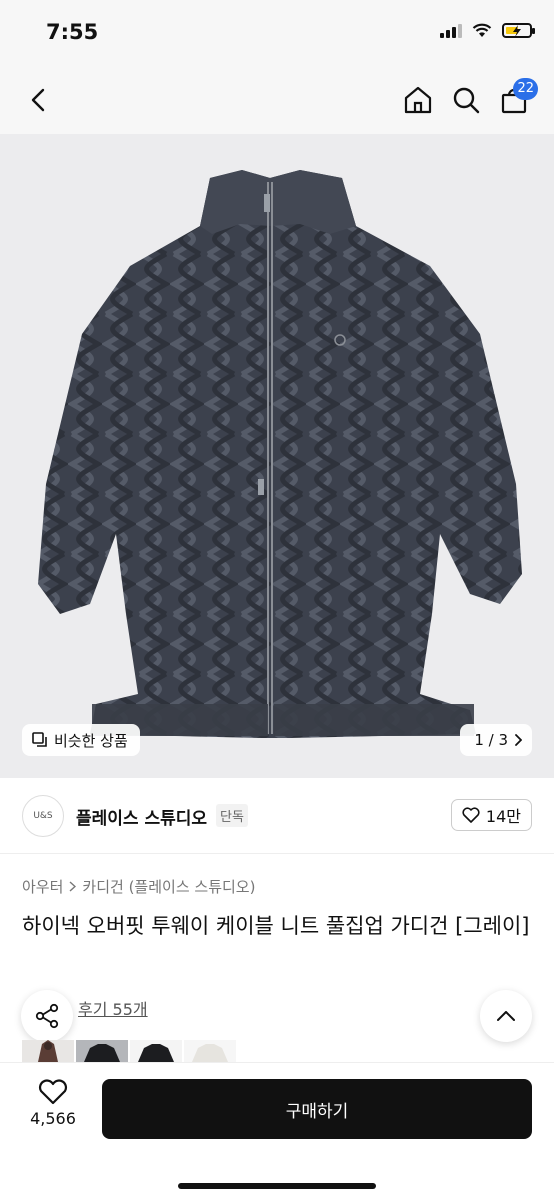 The width and height of the screenshot is (554, 1200). I want to click on exclusive-tag: 단독, so click(232, 815).